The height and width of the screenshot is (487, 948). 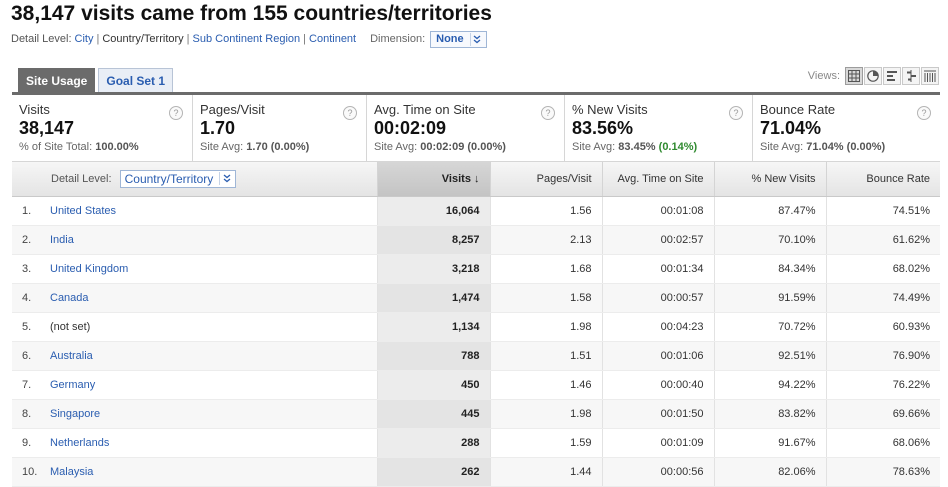 What do you see at coordinates (209, 211) in the screenshot?
I see `country-name-link: United States` at bounding box center [209, 211].